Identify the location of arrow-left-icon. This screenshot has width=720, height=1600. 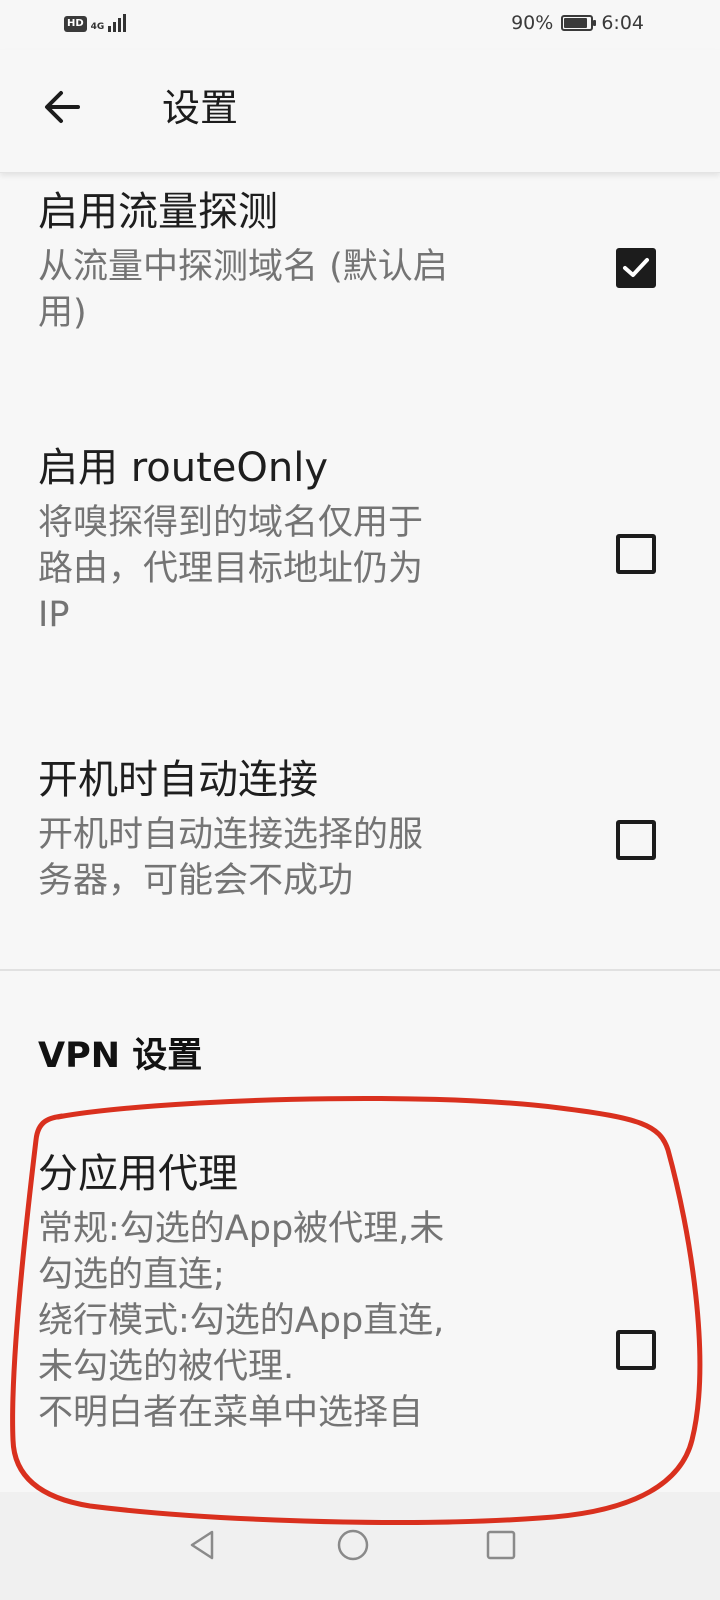
(62, 107).